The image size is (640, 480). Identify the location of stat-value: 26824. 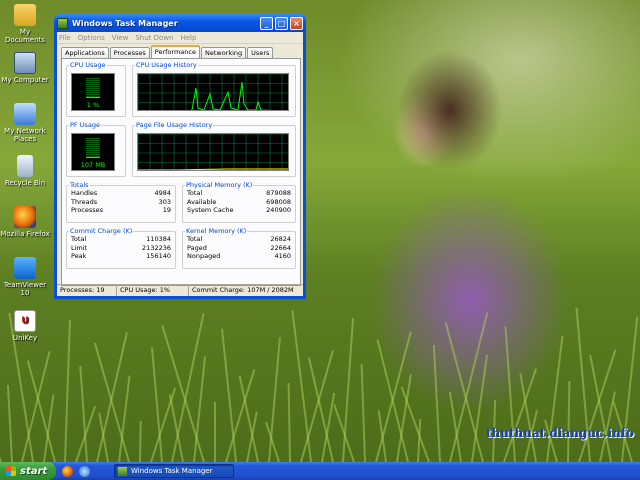
(280, 239).